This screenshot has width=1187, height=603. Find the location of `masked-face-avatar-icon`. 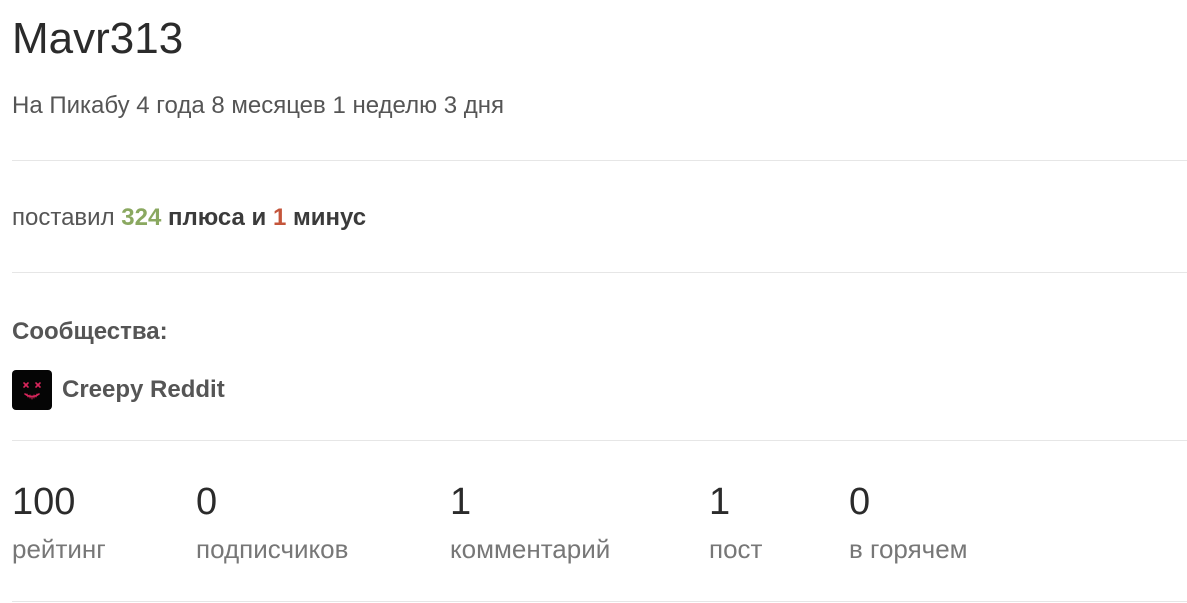

masked-face-avatar-icon is located at coordinates (32, 390).